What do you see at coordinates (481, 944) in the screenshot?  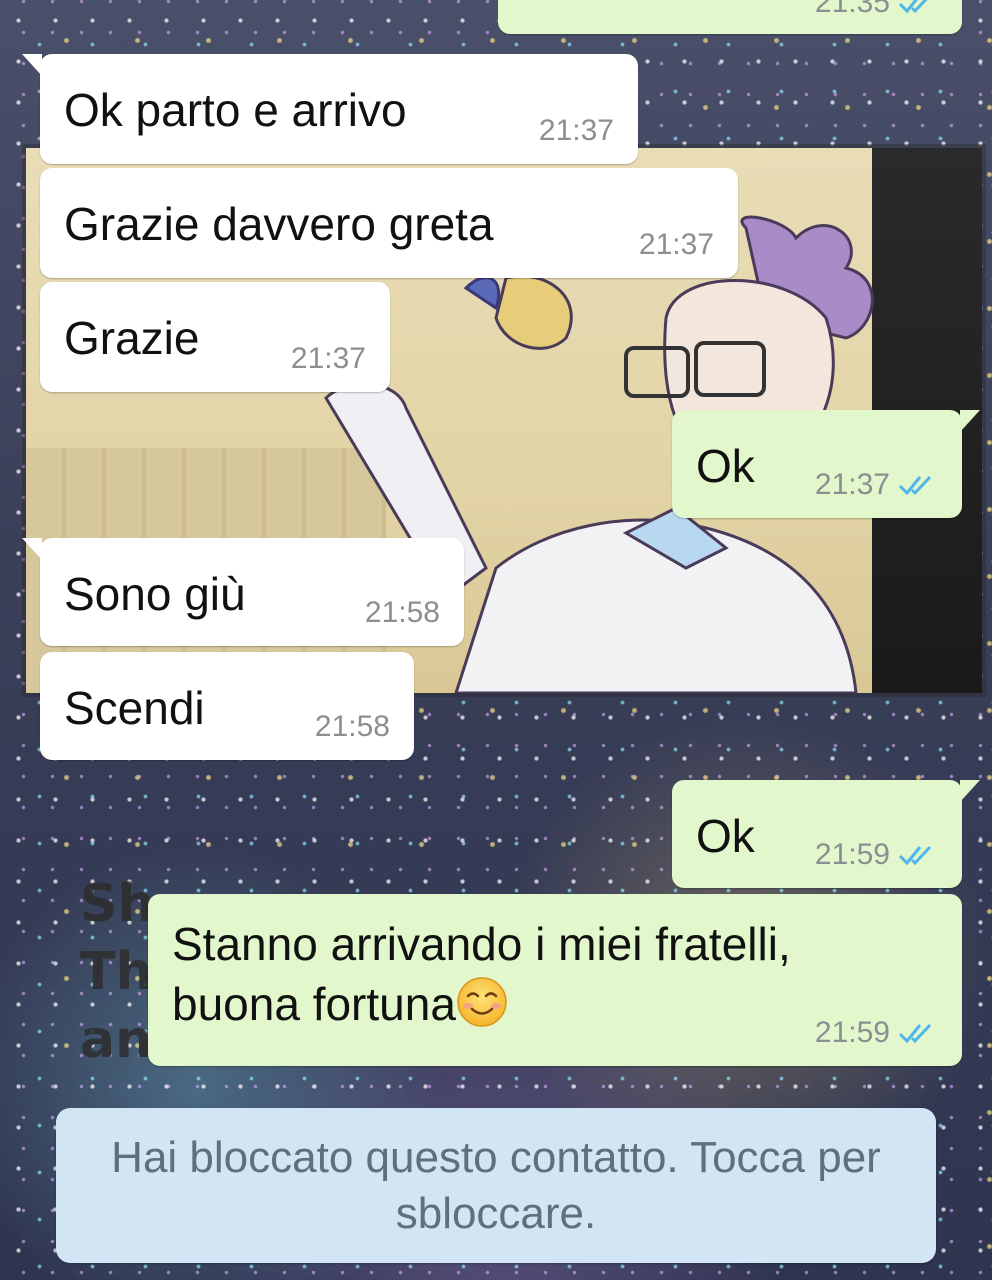 I see `message-text-line: Stanno arrivando i miei fratelli,` at bounding box center [481, 944].